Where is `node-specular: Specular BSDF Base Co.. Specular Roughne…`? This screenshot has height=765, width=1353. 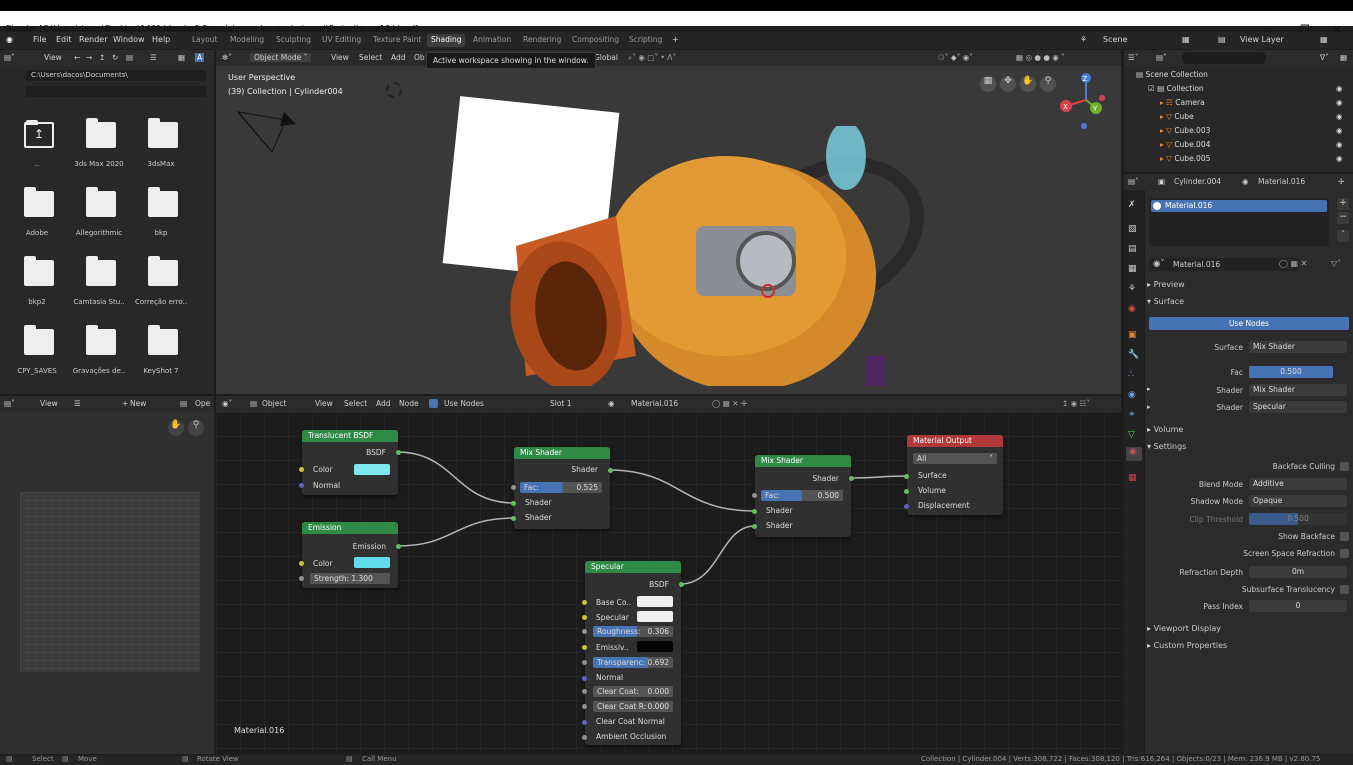
node-specular: Specular BSDF Base Co.. Specular Roughne… is located at coordinates (633, 653).